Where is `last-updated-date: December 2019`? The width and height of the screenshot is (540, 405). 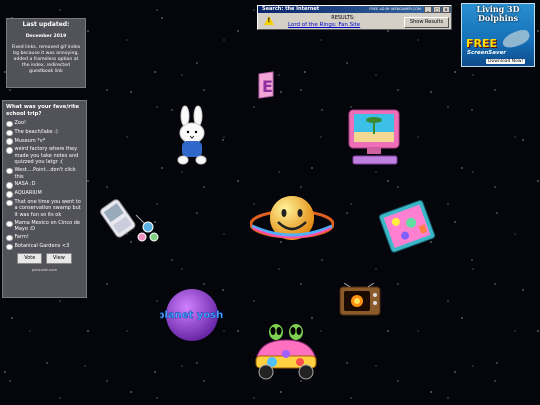
last-updated-date: December 2019 is located at coordinates (46, 36).